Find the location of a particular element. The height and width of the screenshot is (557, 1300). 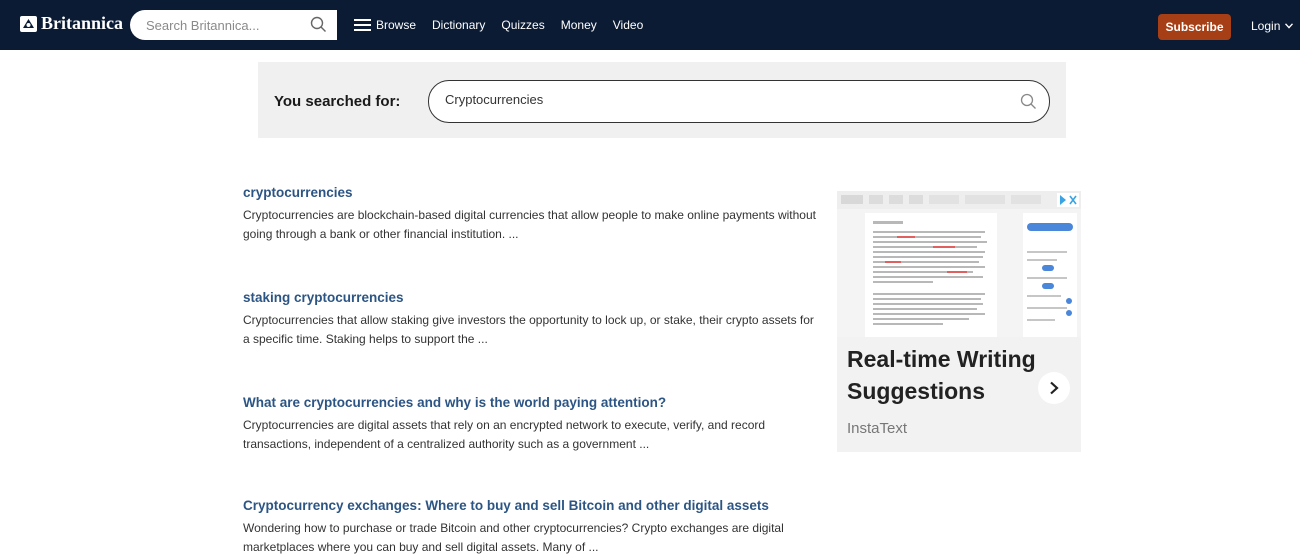

nav-video: Video is located at coordinates (628, 25).